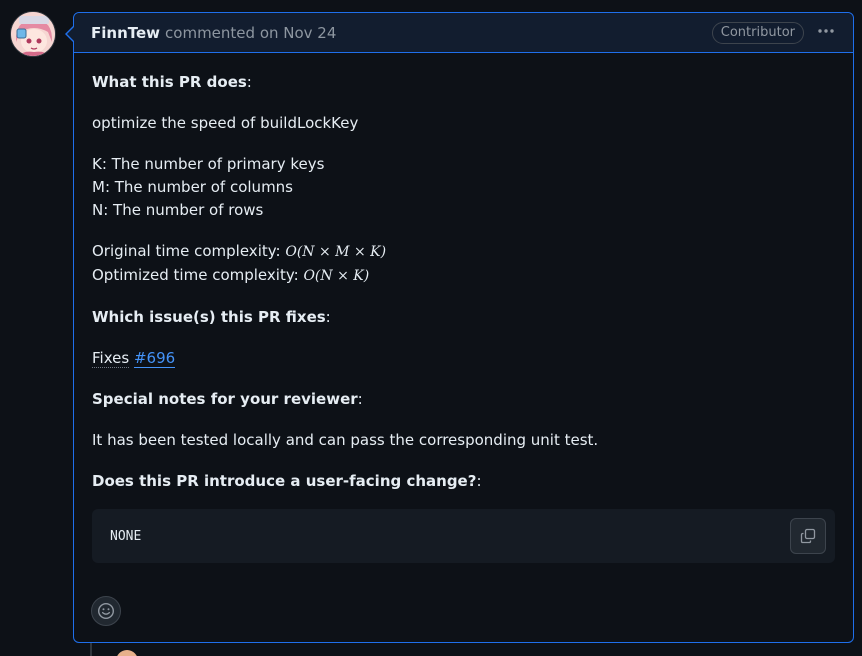 The width and height of the screenshot is (862, 656). Describe the element at coordinates (826, 33) in the screenshot. I see `kebab-horizontal-icon` at that location.